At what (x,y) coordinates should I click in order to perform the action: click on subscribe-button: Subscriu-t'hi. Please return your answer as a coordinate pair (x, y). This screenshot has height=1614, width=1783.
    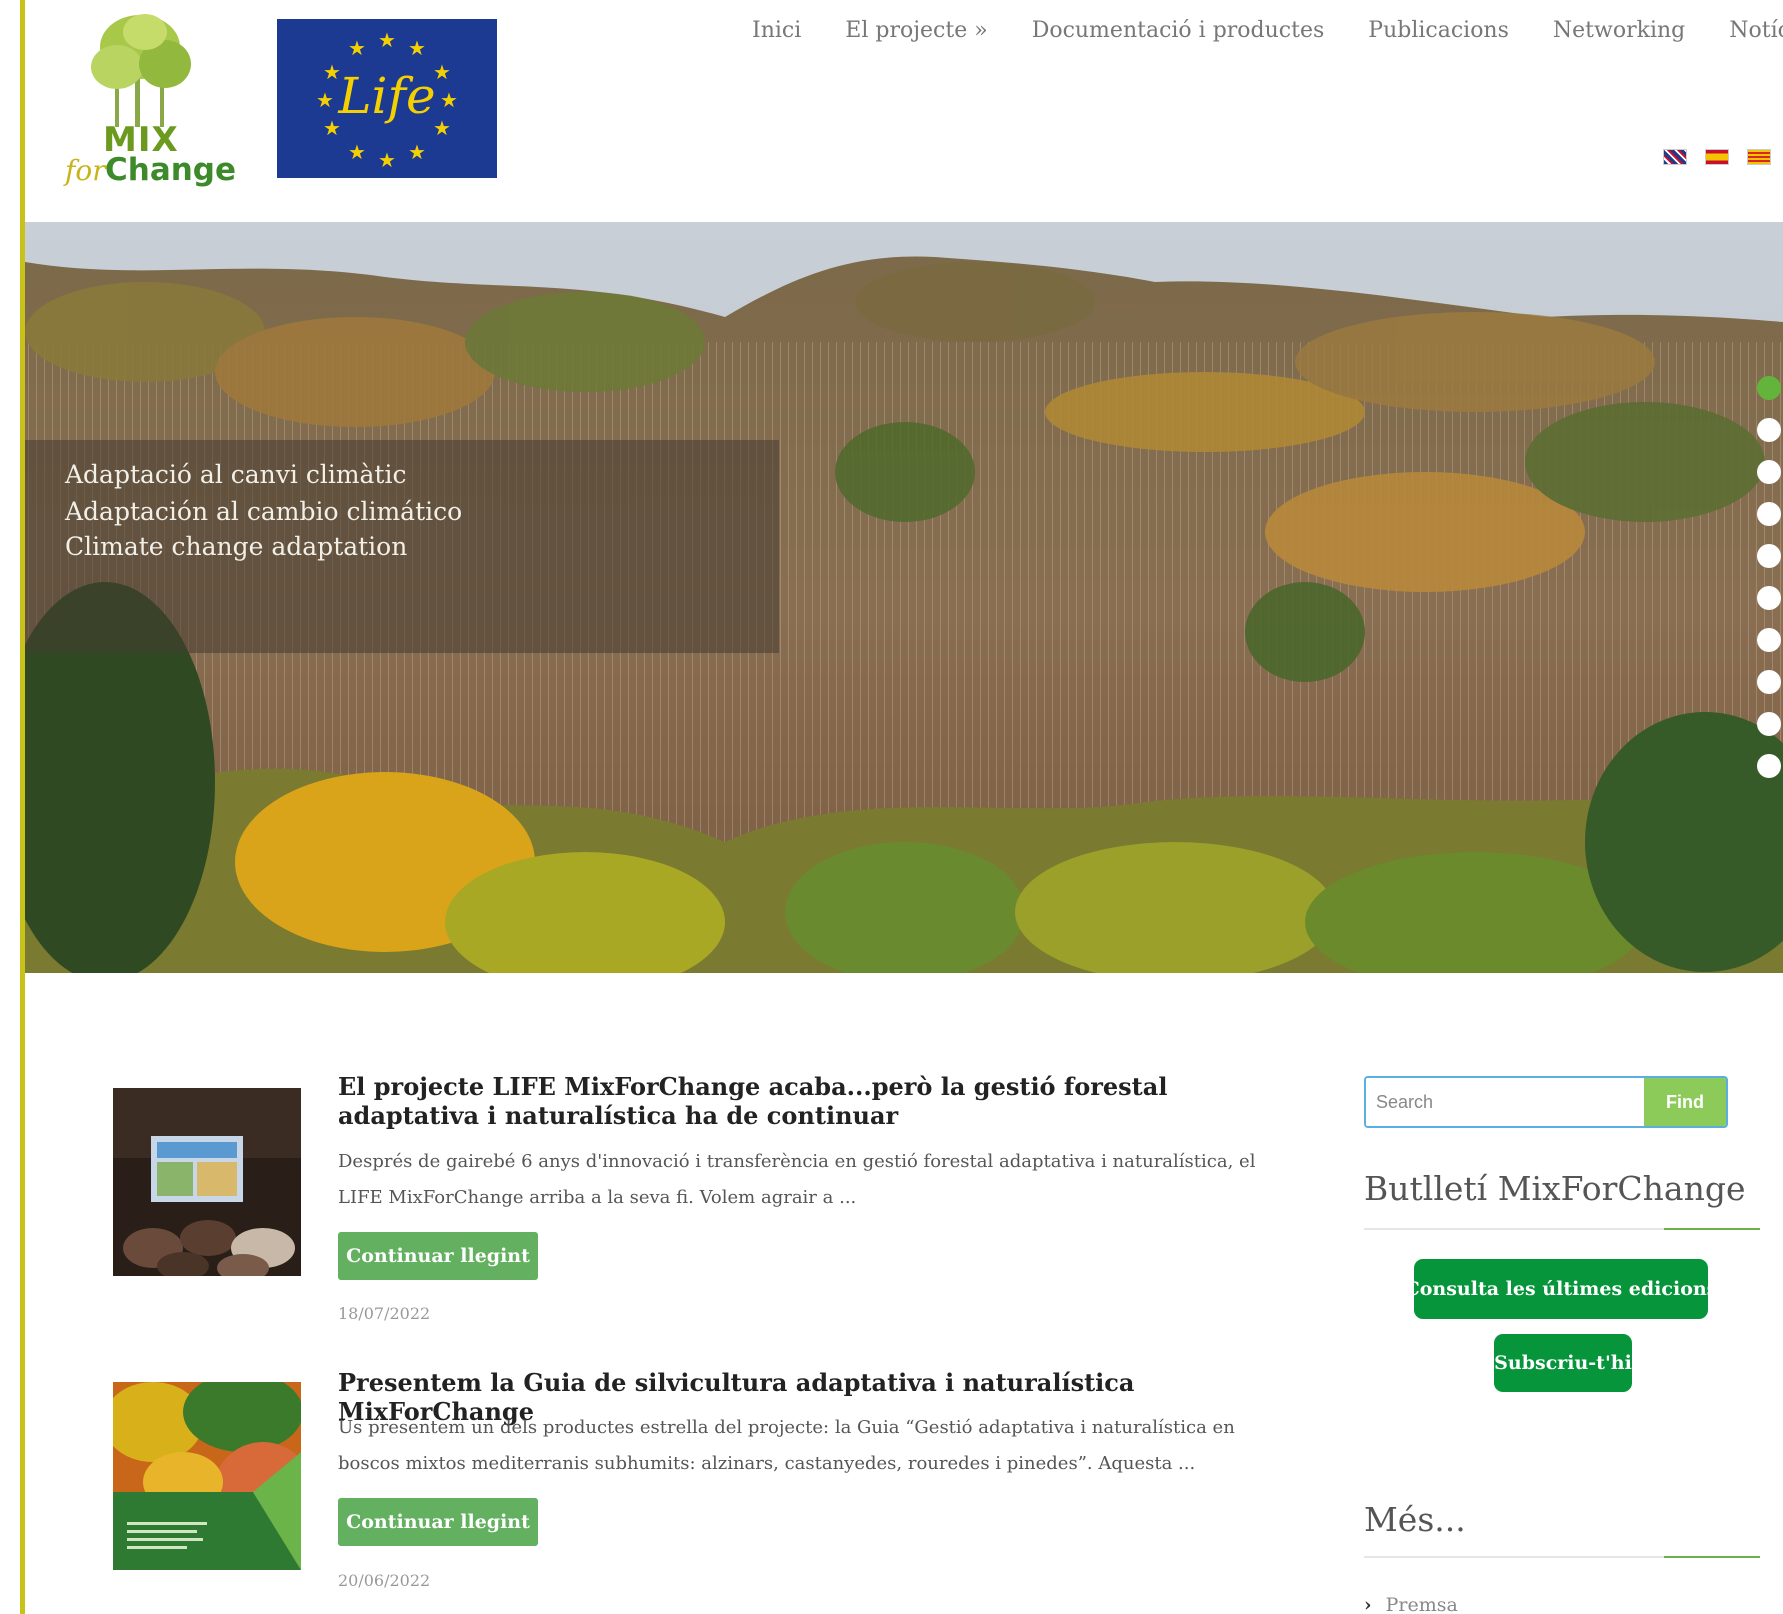
    Looking at the image, I should click on (1563, 1363).